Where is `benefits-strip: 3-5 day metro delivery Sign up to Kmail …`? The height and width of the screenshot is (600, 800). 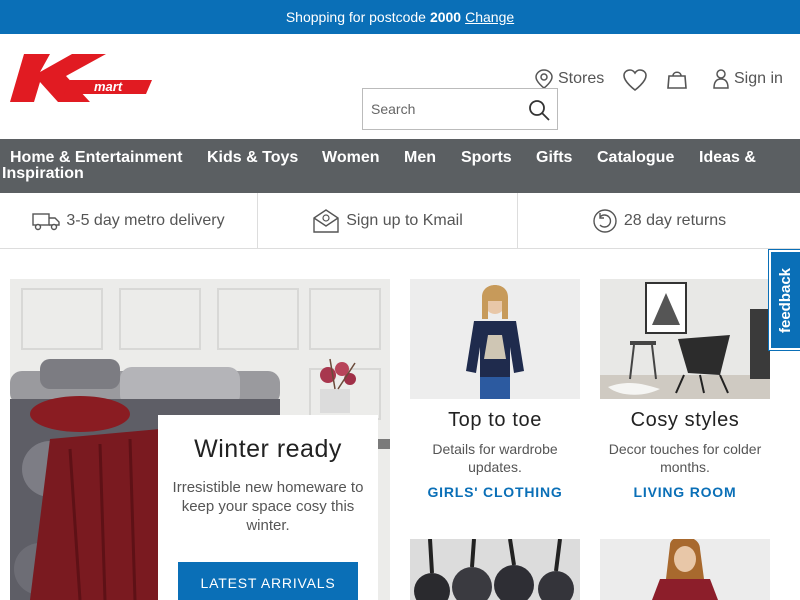
benefits-strip: 3-5 day metro delivery Sign up to Kmail … is located at coordinates (400, 221).